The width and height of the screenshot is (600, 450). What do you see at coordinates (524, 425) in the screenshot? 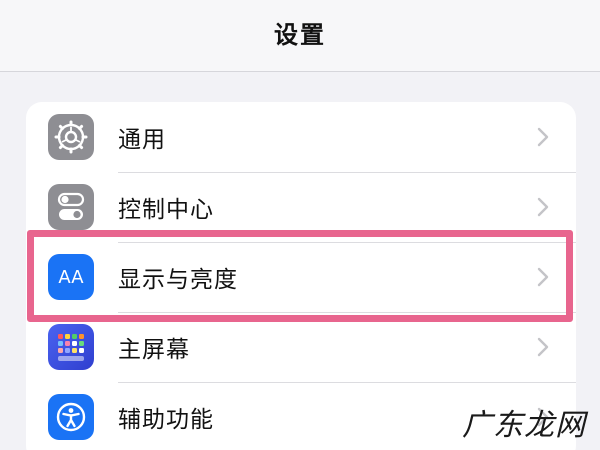
I see `watermark: 广东龙网` at bounding box center [524, 425].